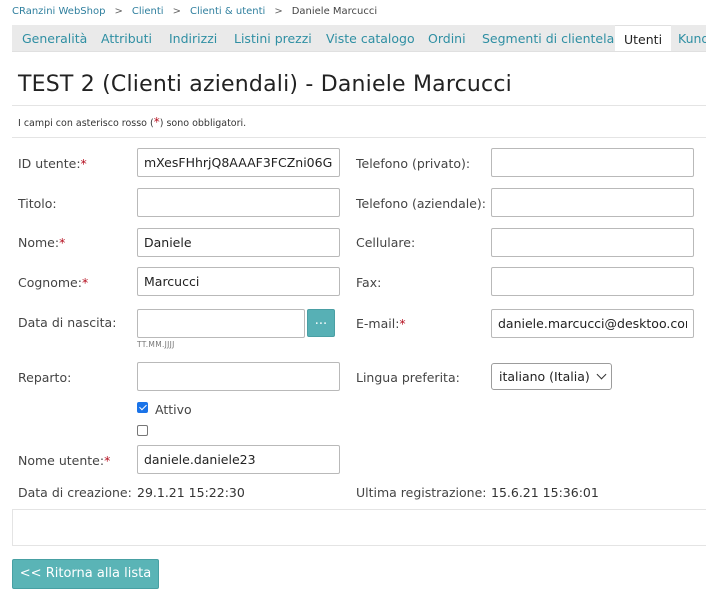 The width and height of the screenshot is (706, 609). What do you see at coordinates (75, 492) in the screenshot?
I see `created-label: Data di creazione:` at bounding box center [75, 492].